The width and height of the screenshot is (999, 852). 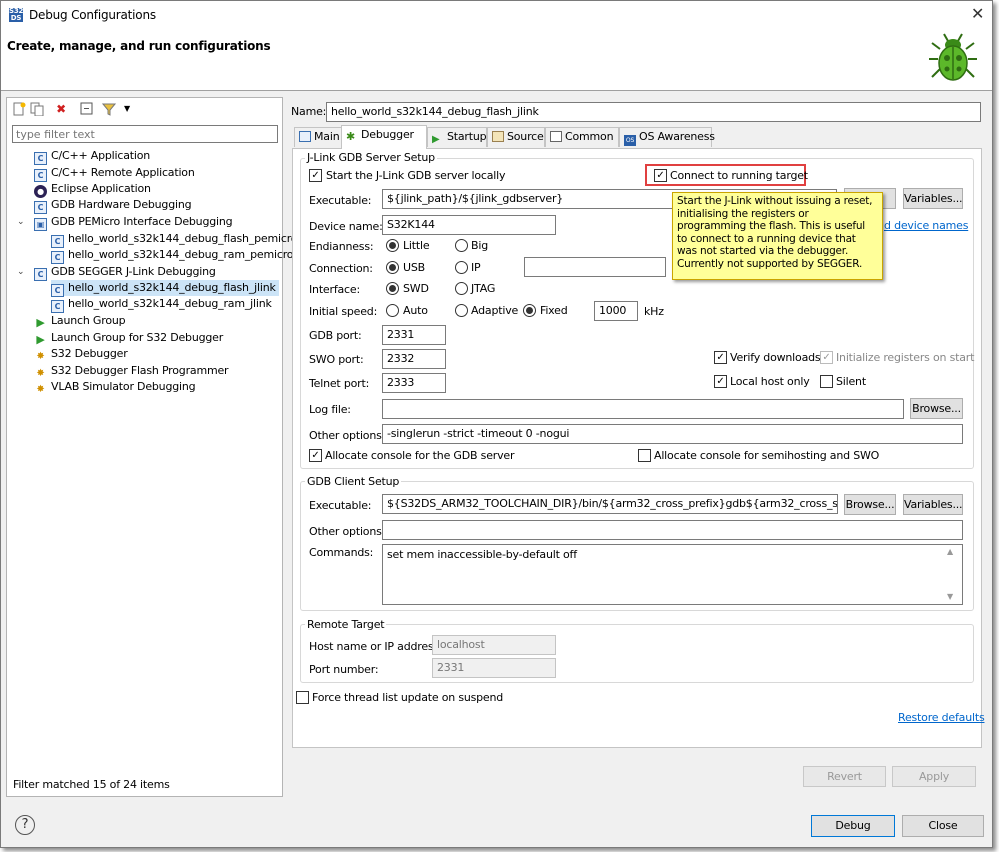 What do you see at coordinates (80, 354) in the screenshot?
I see `tree-item-s32-debugger: ✸ S32 Debugger` at bounding box center [80, 354].